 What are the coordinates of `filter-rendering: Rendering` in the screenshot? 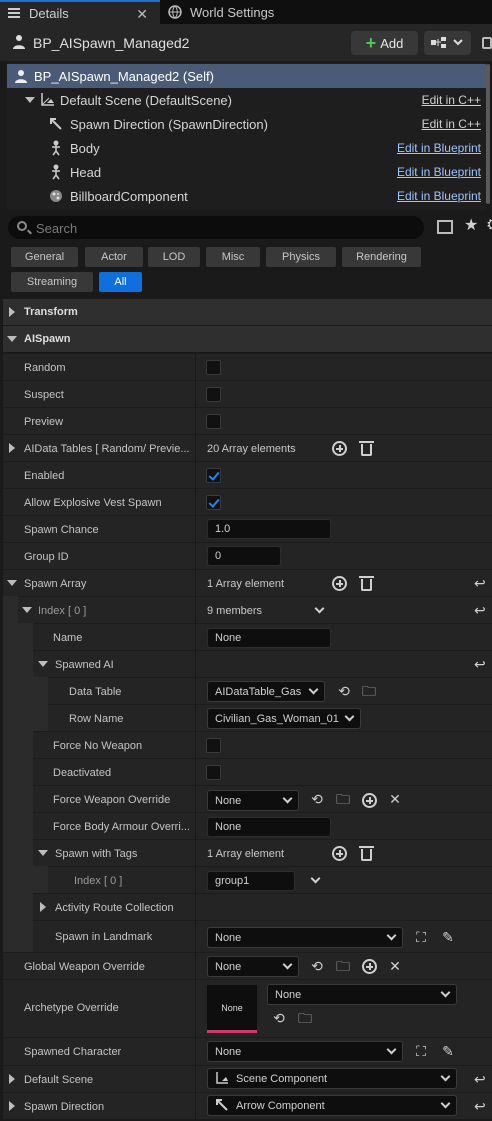 It's located at (381, 257).